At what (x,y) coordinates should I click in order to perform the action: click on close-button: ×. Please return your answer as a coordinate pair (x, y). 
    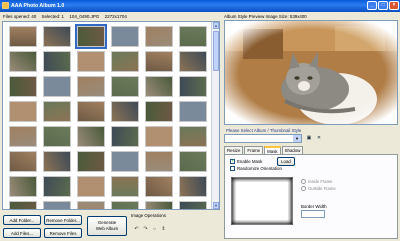
    Looking at the image, I should click on (394, 5).